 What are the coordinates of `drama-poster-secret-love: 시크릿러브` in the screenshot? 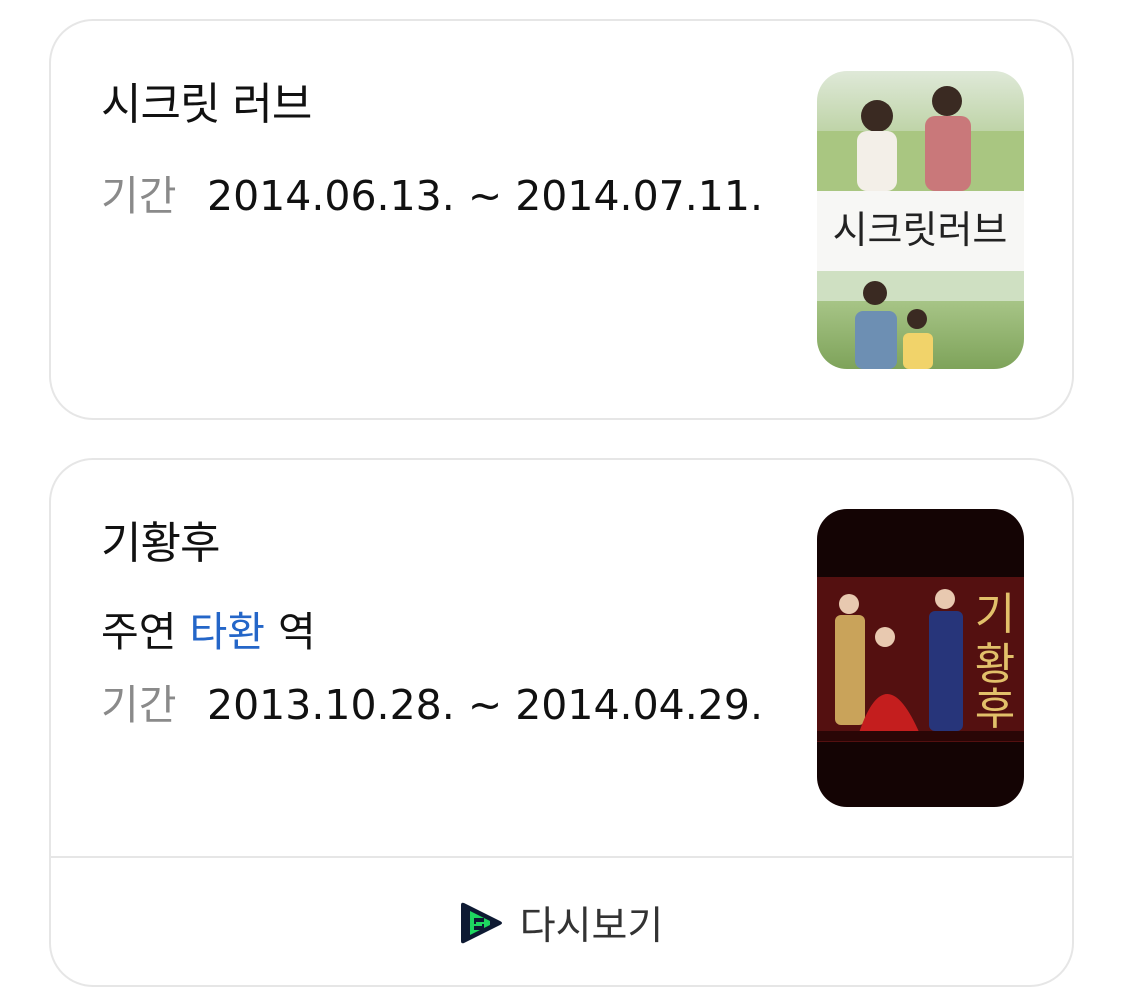 It's located at (920, 220).